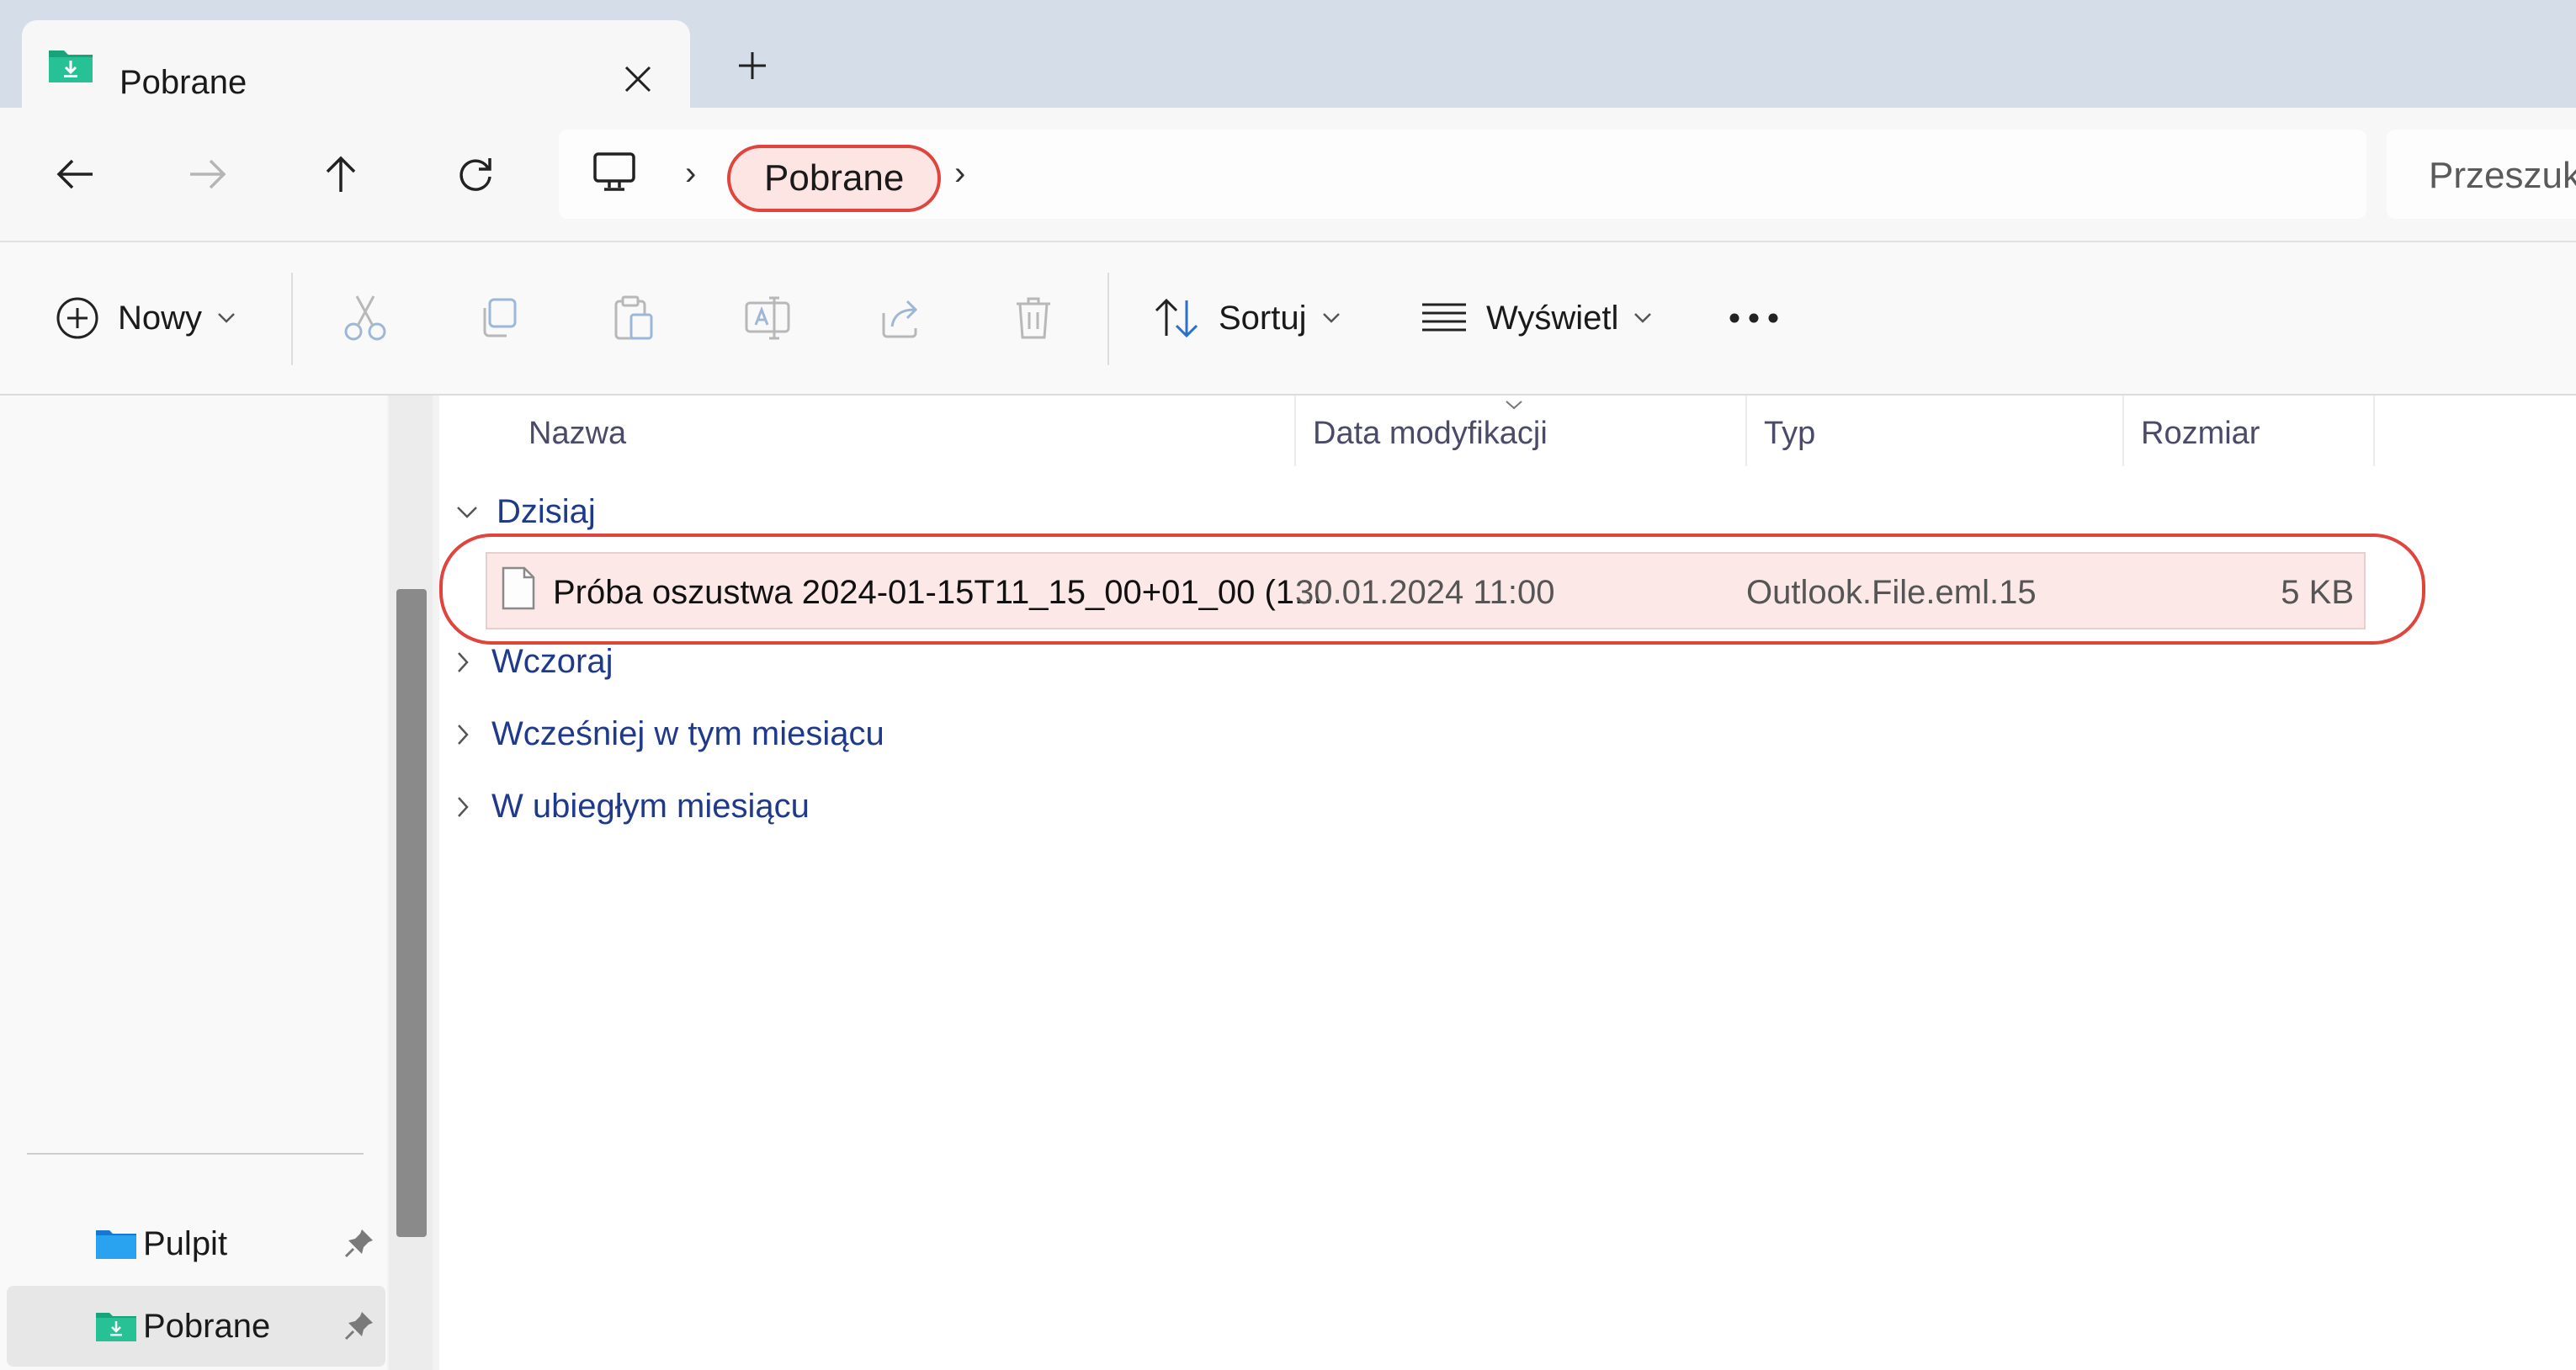  Describe the element at coordinates (207, 1326) in the screenshot. I see `sidebar-item-label: Pobrane` at that location.